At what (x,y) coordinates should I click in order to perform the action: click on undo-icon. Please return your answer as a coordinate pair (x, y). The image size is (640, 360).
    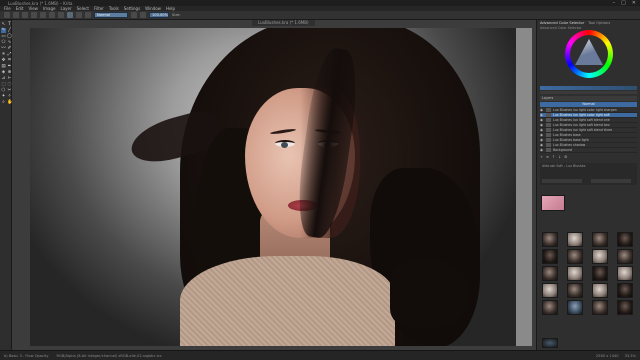
    Looking at the image, I should click on (34, 15).